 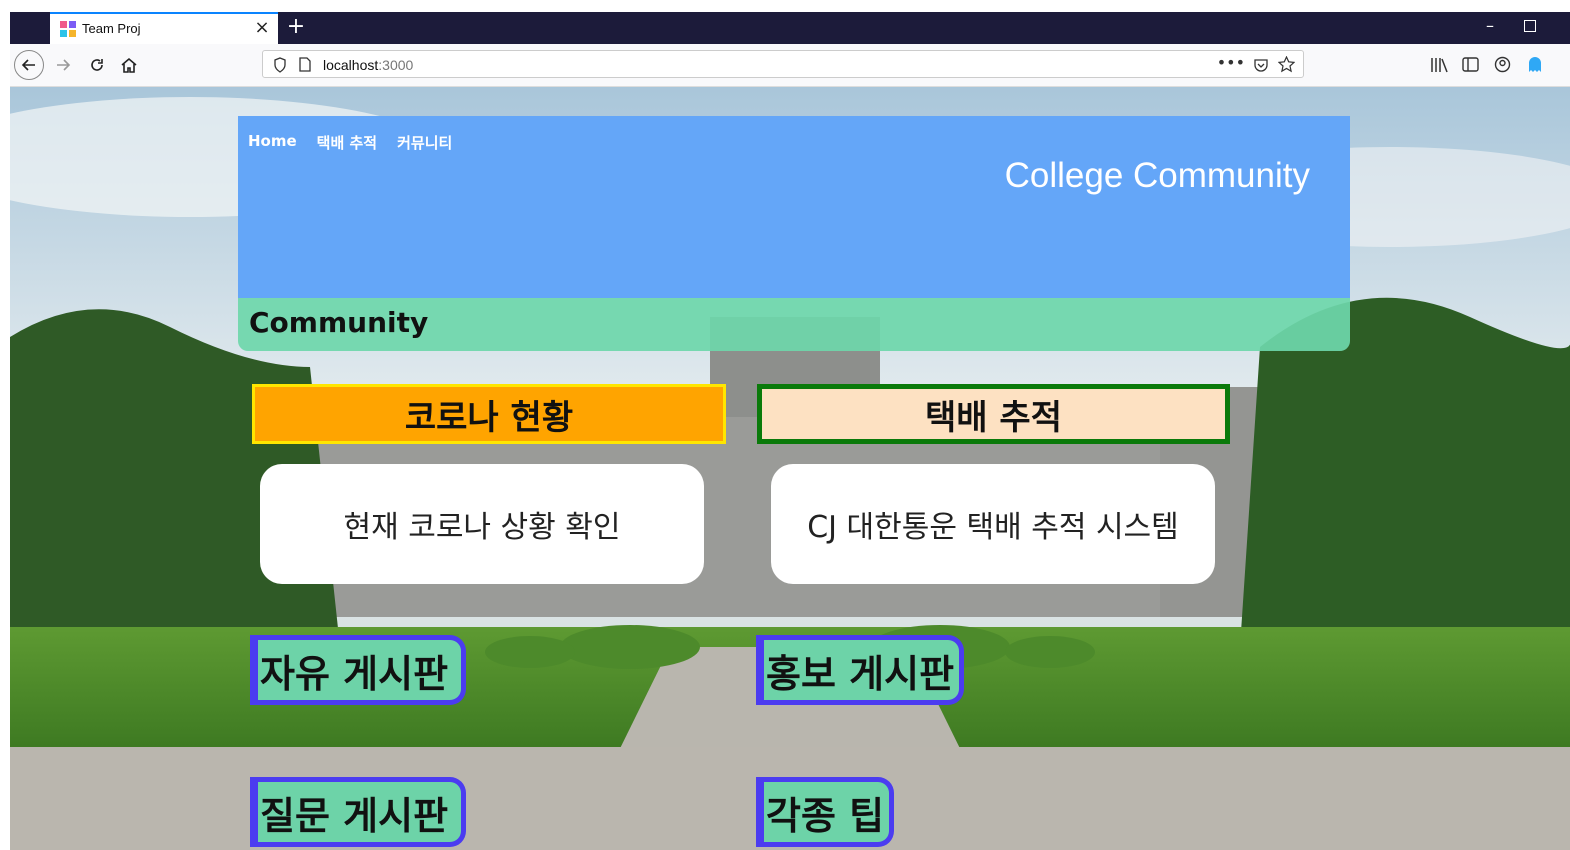 What do you see at coordinates (111, 28) in the screenshot?
I see `tab-title: Team Proj` at bounding box center [111, 28].